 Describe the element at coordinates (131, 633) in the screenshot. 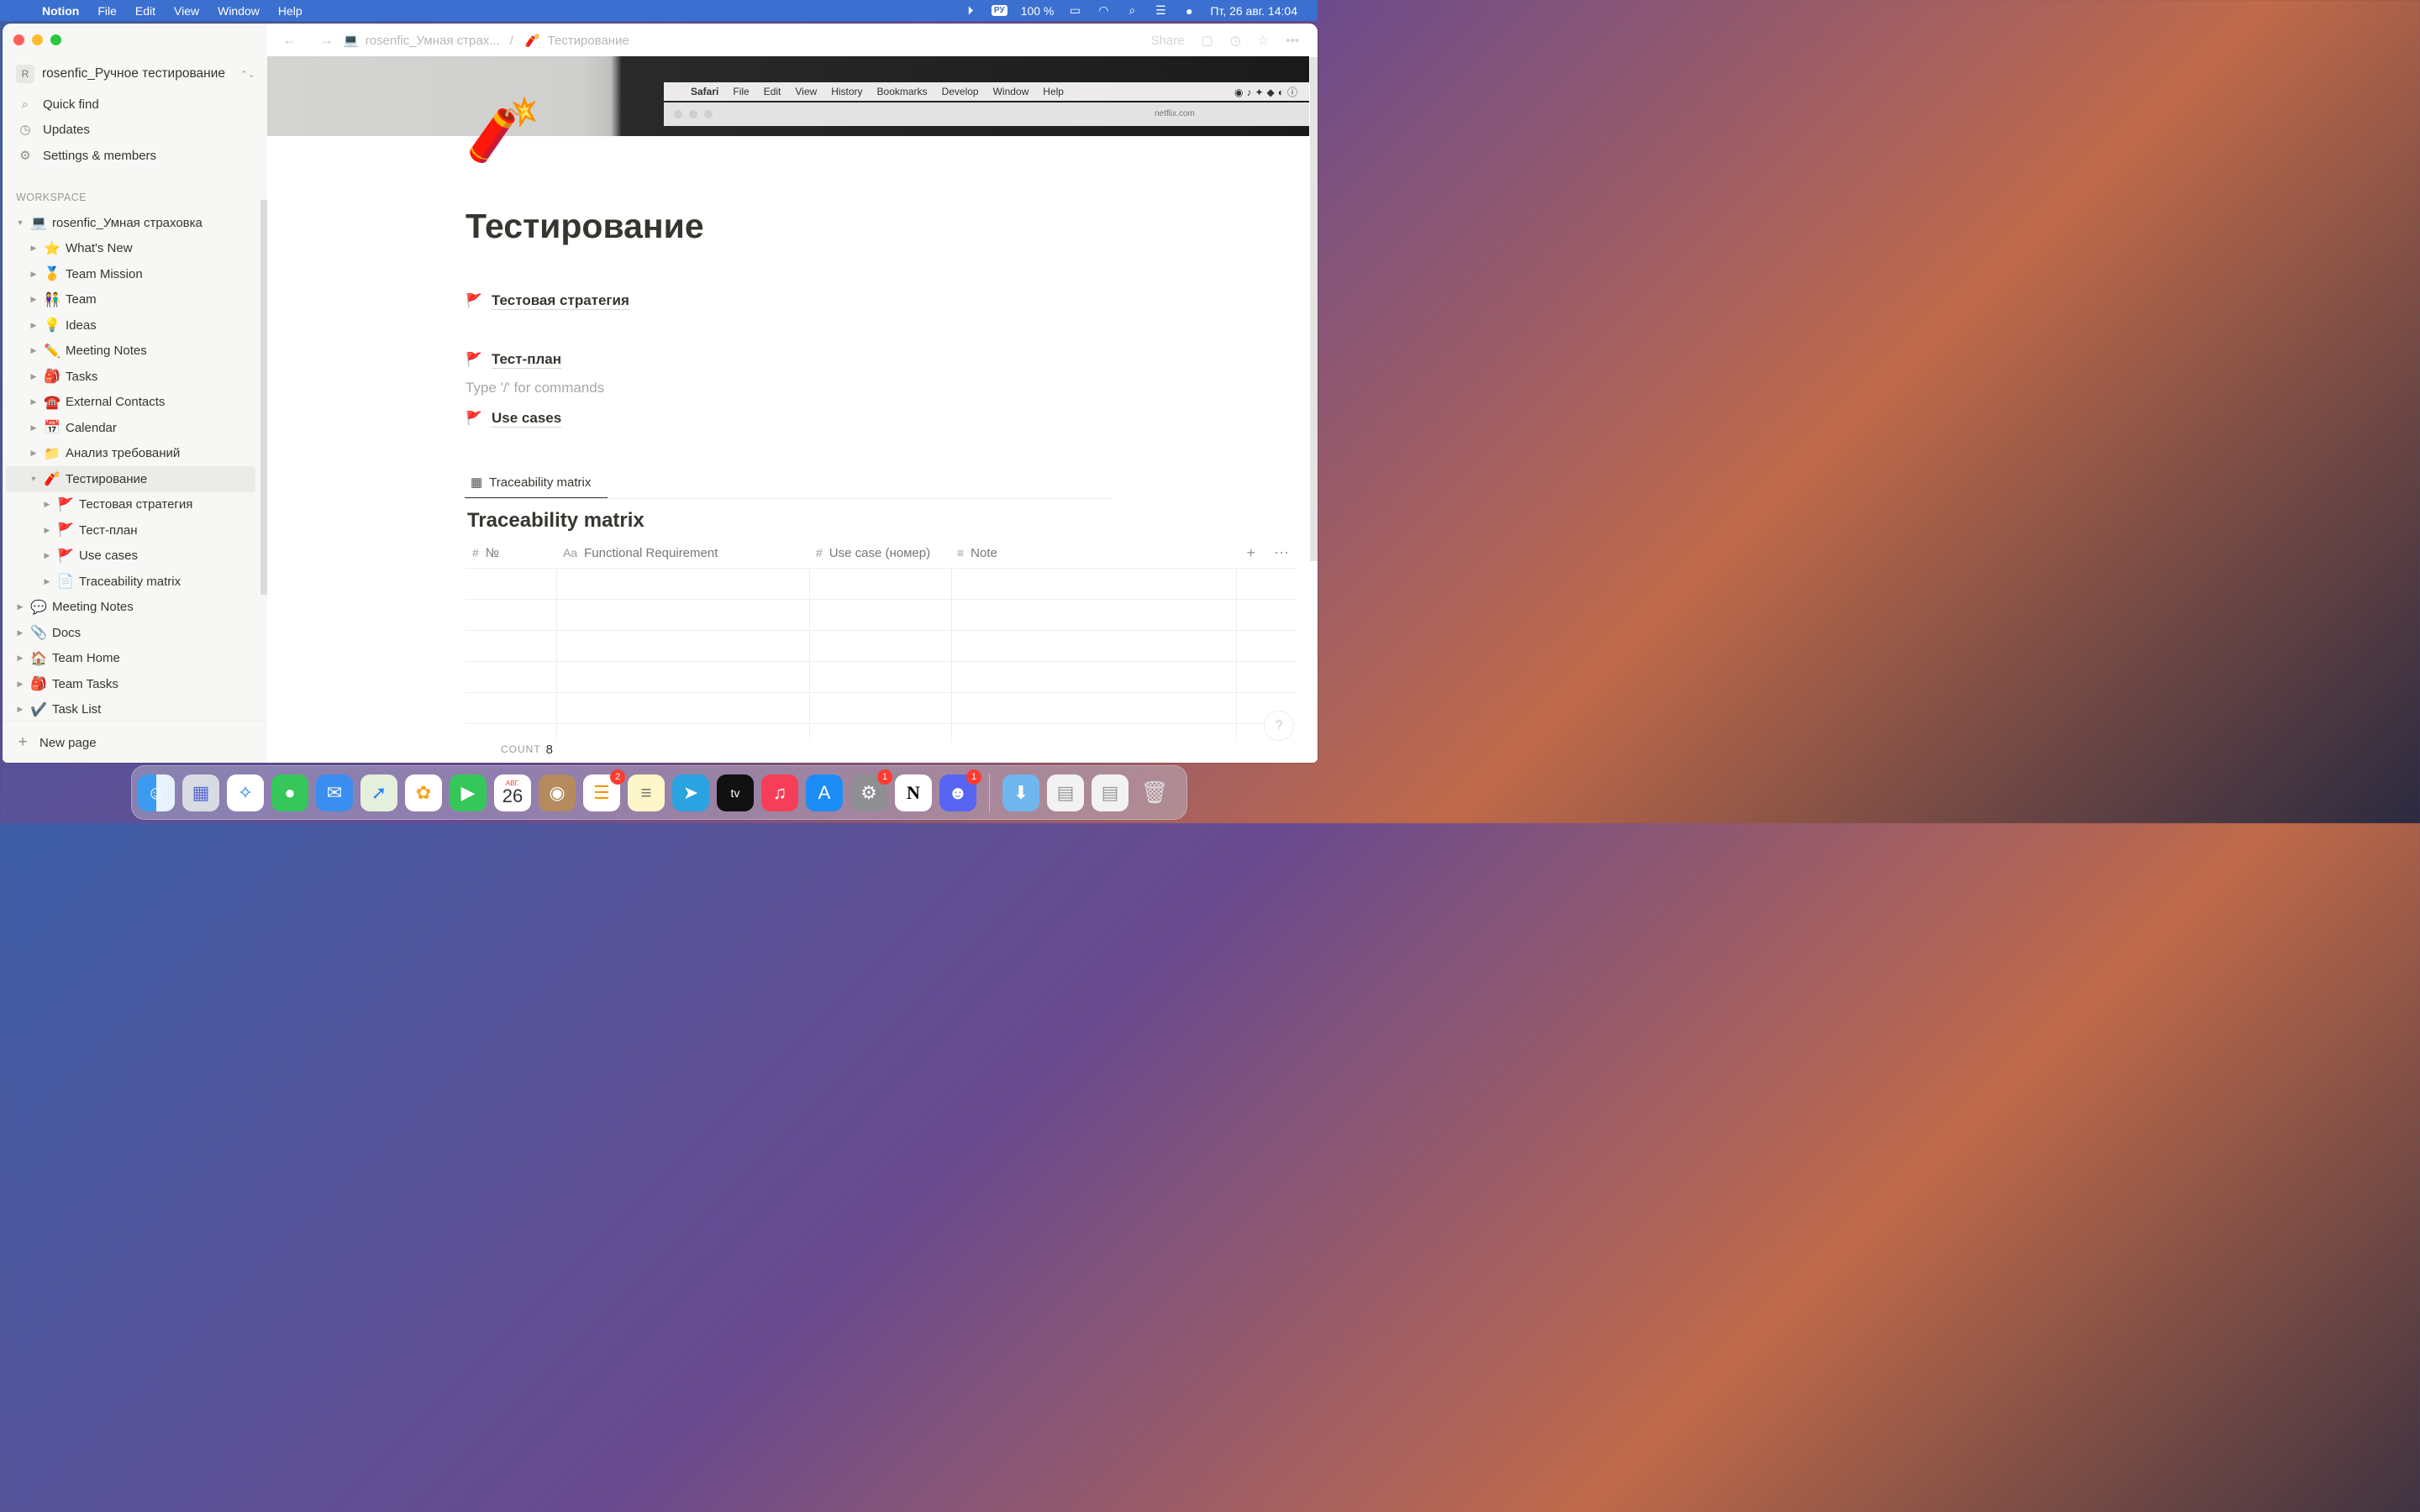

I see `sidebar-item-docs: ▶ 📎 Docs` at that location.